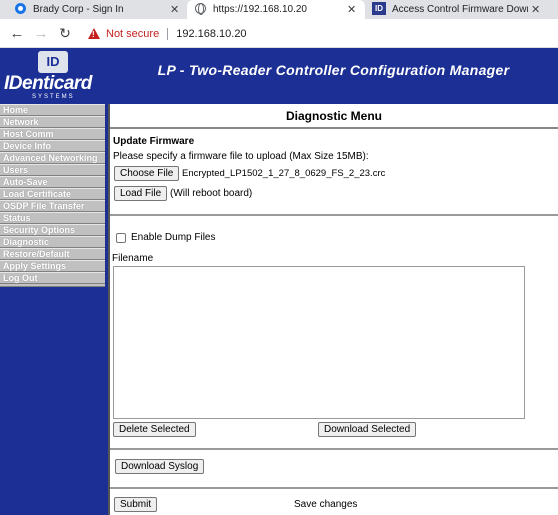 The height and width of the screenshot is (515, 558). Describe the element at coordinates (41, 33) in the screenshot. I see `forward-arrow-icon: →` at that location.